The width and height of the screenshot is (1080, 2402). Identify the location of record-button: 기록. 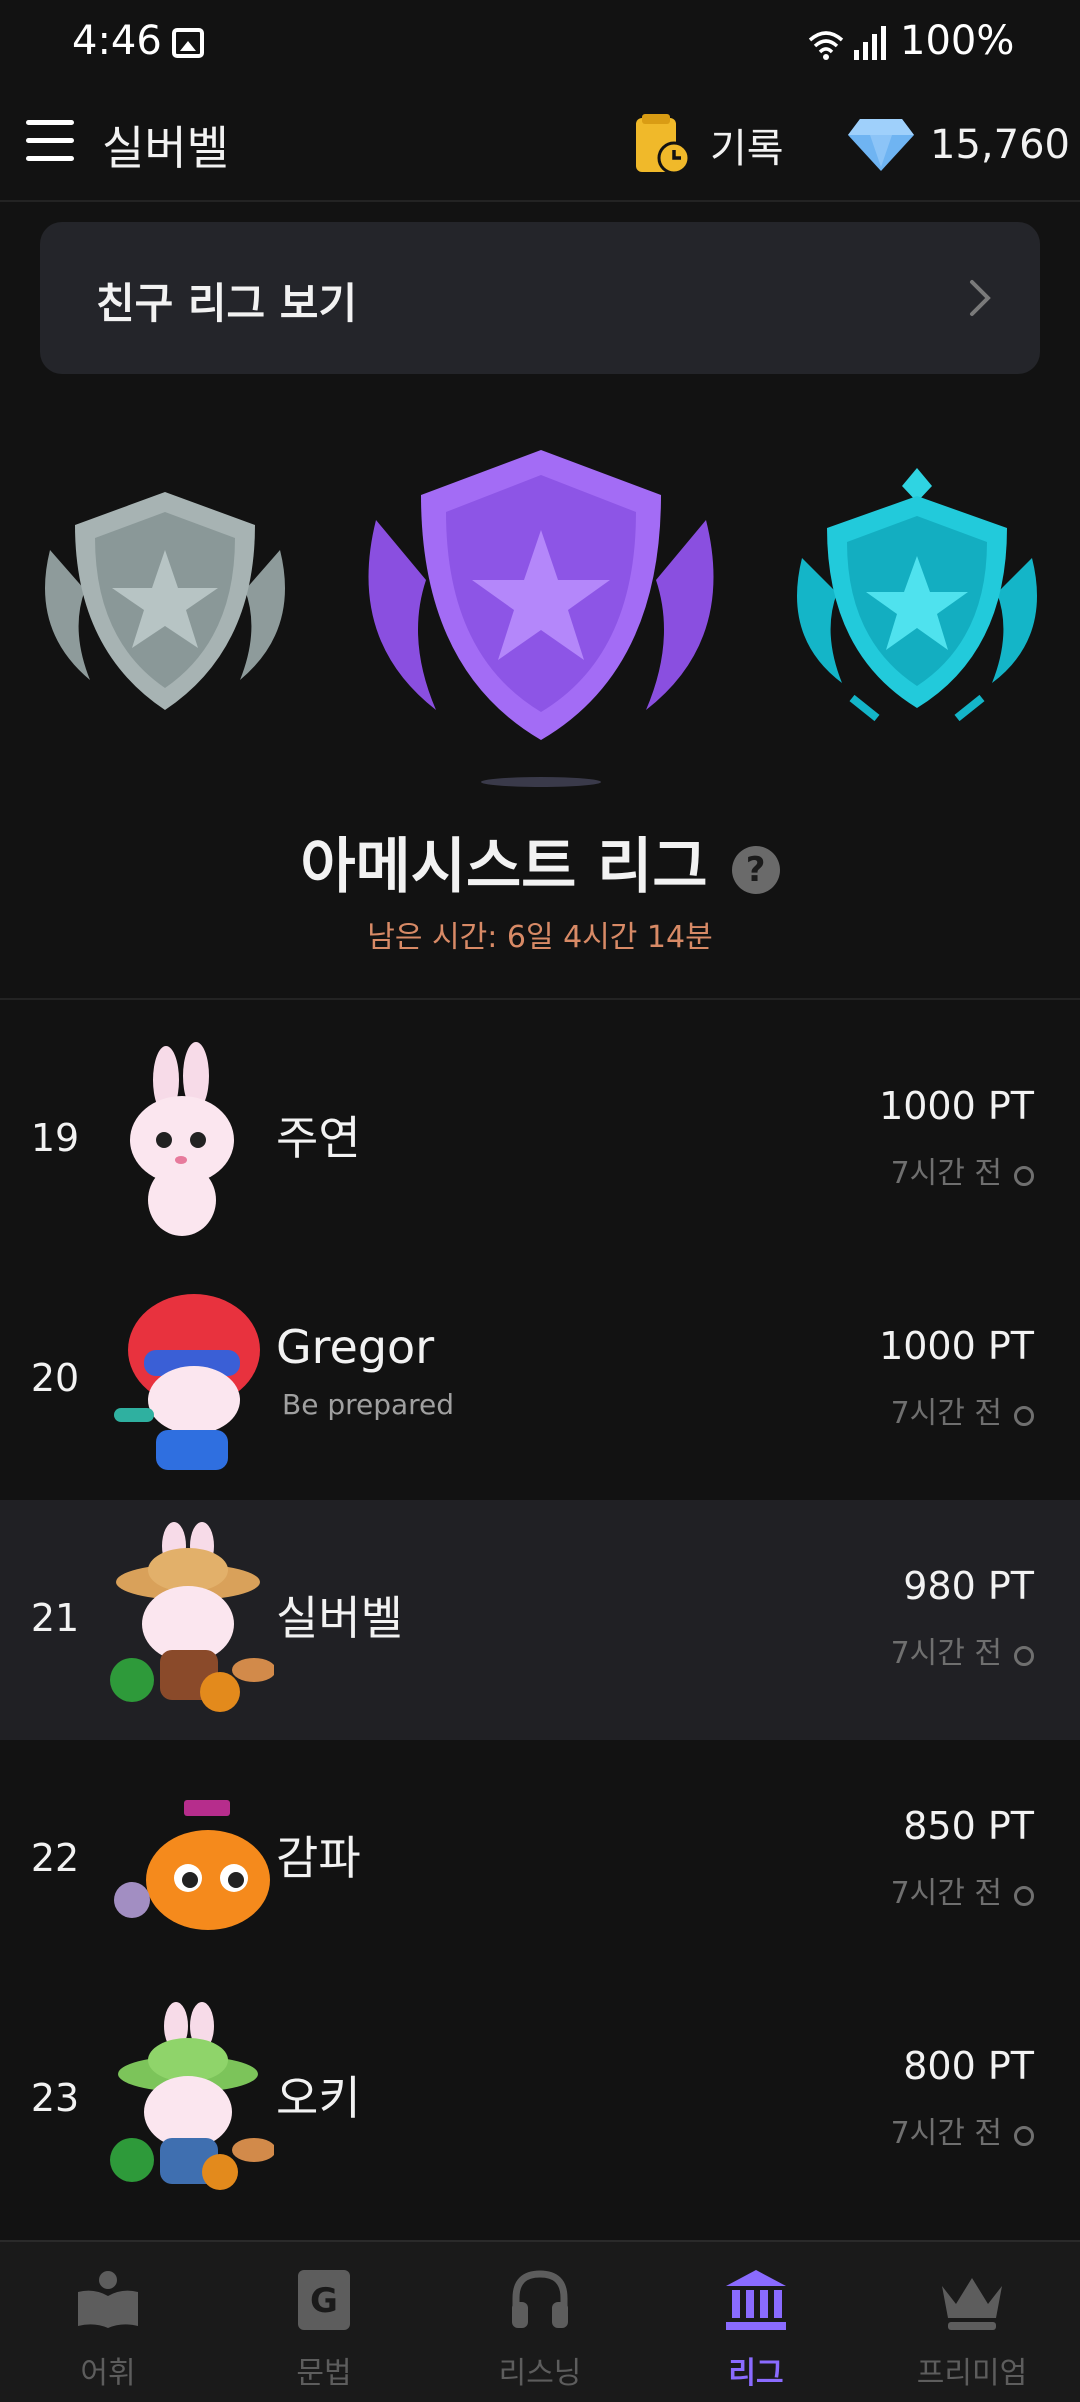
(709, 145).